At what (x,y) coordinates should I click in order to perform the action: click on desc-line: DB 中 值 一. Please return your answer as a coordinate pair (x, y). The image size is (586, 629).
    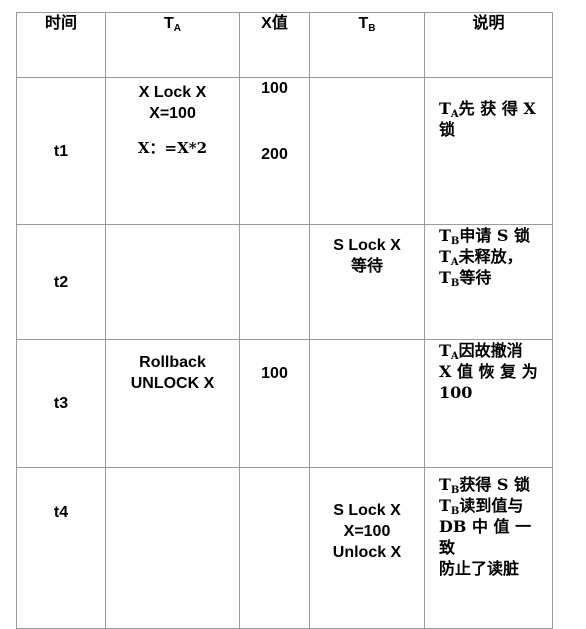
    Looking at the image, I should click on (485, 526).